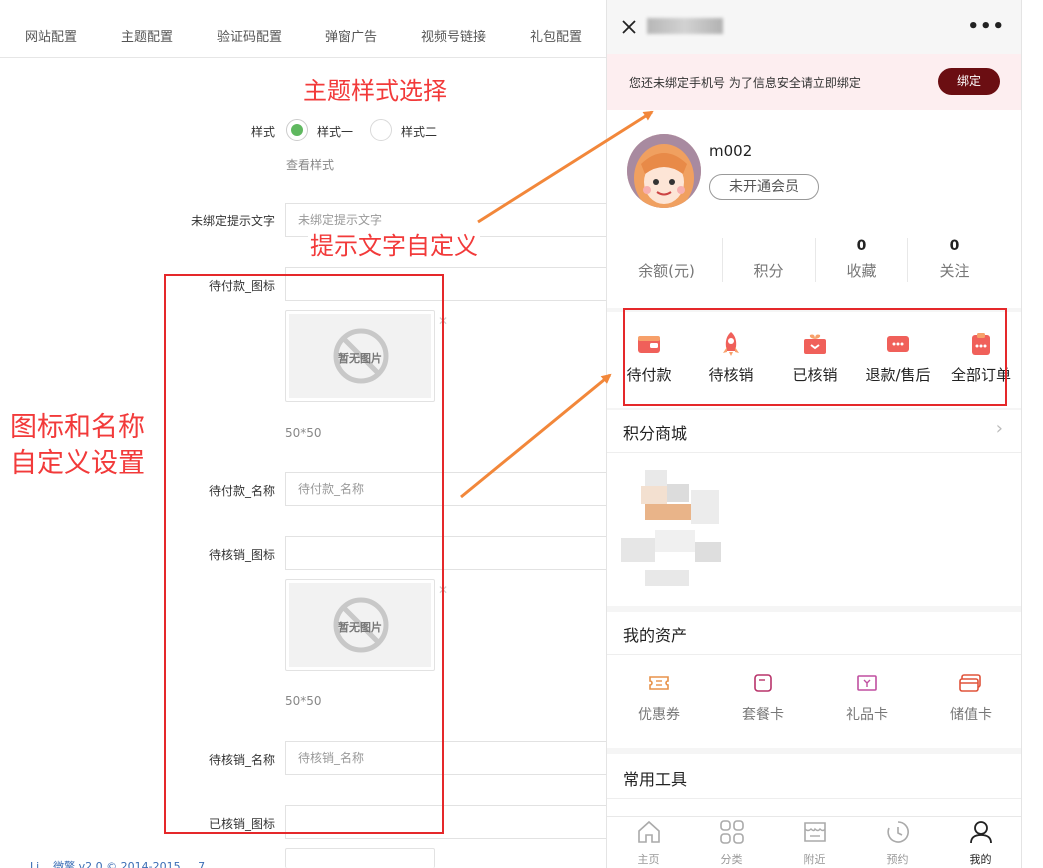  Describe the element at coordinates (763, 715) in the screenshot. I see `asset-label: 套餐卡` at that location.